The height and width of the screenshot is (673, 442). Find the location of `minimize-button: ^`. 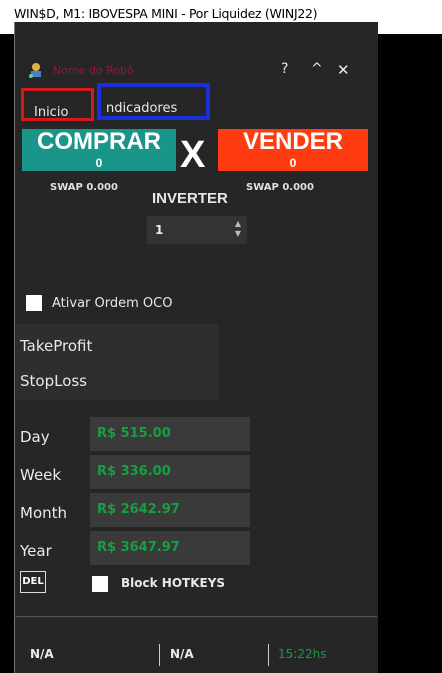

minimize-button: ^ is located at coordinates (317, 69).